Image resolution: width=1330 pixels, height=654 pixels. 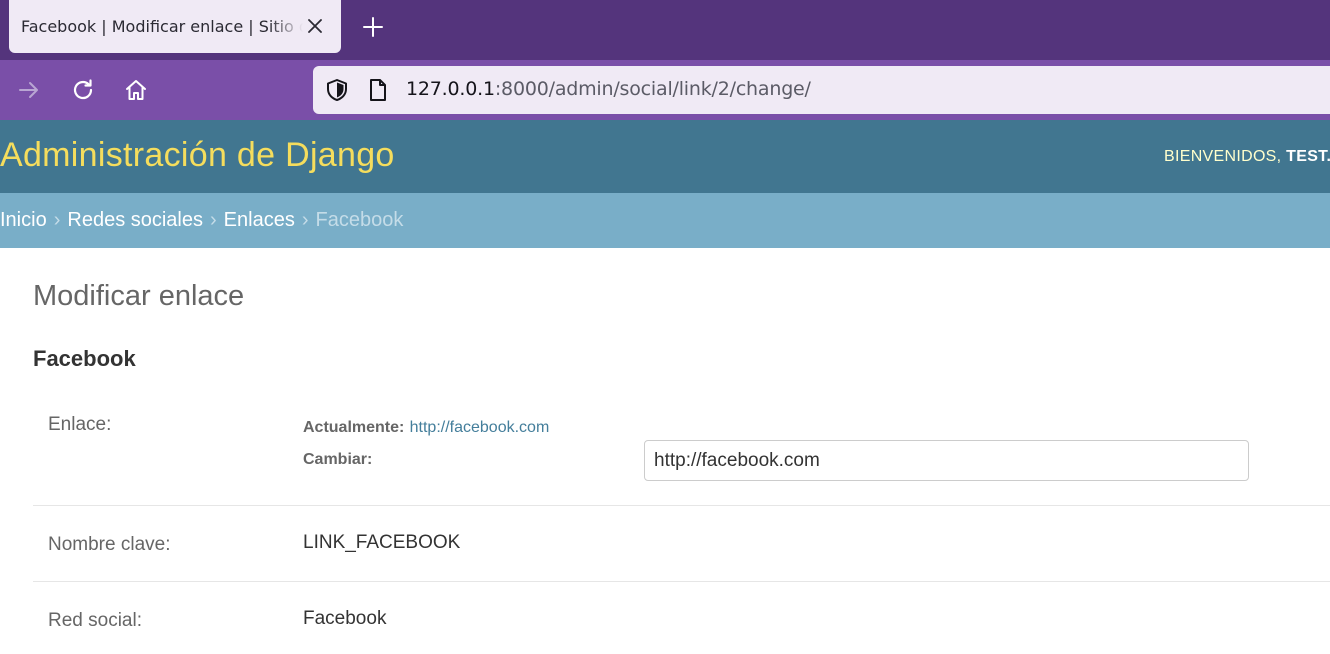 What do you see at coordinates (29, 90) in the screenshot?
I see `forward-arrow-icon` at bounding box center [29, 90].